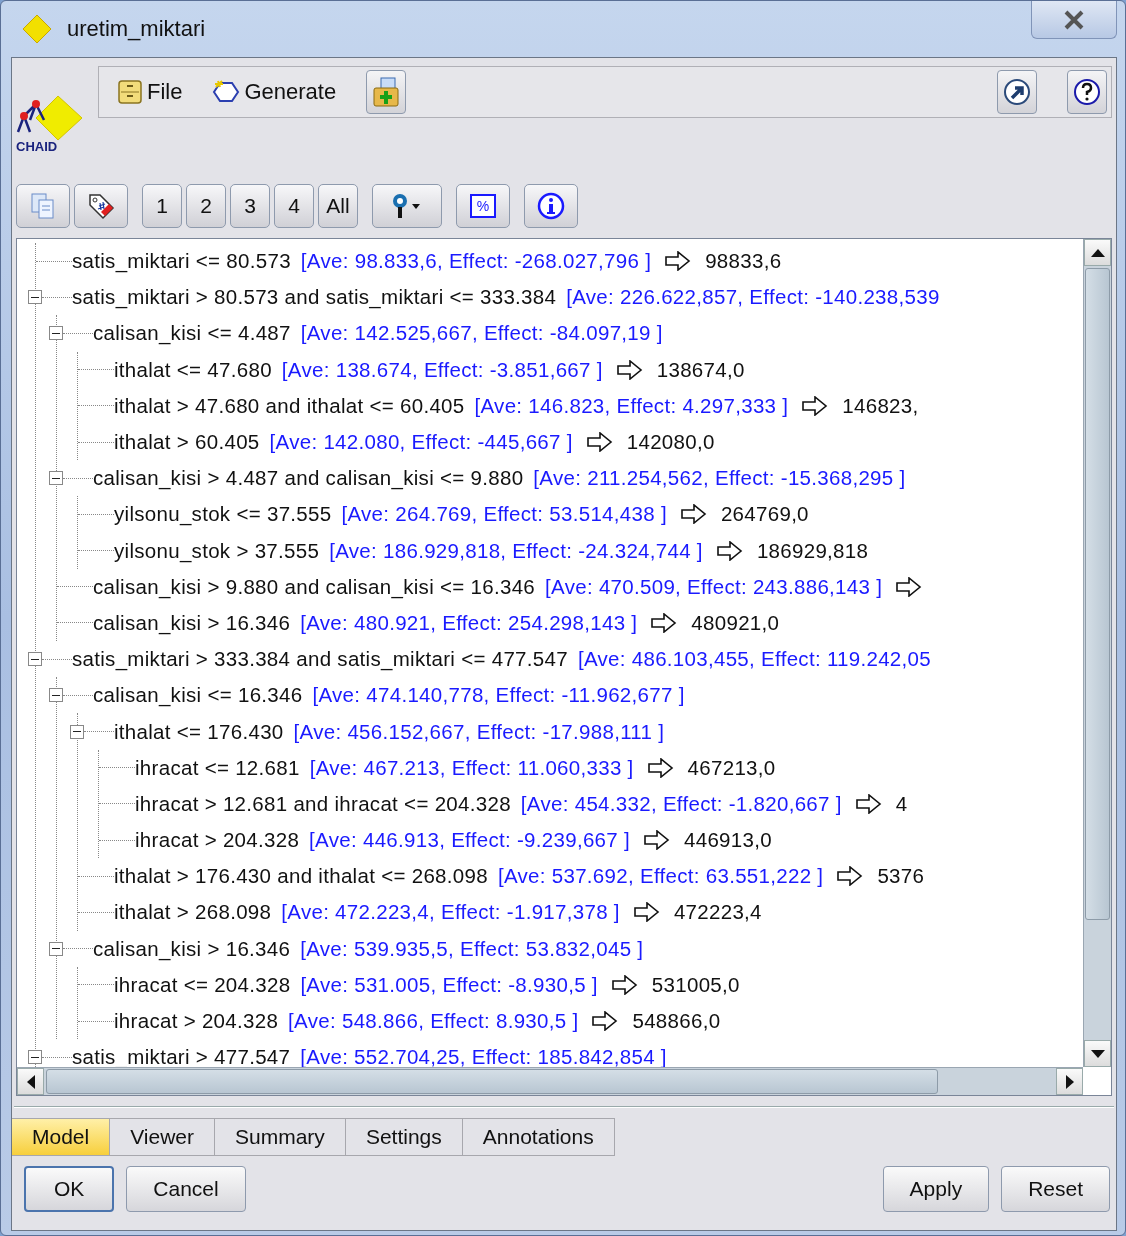  Describe the element at coordinates (162, 206) in the screenshot. I see `level-button: 1` at that location.